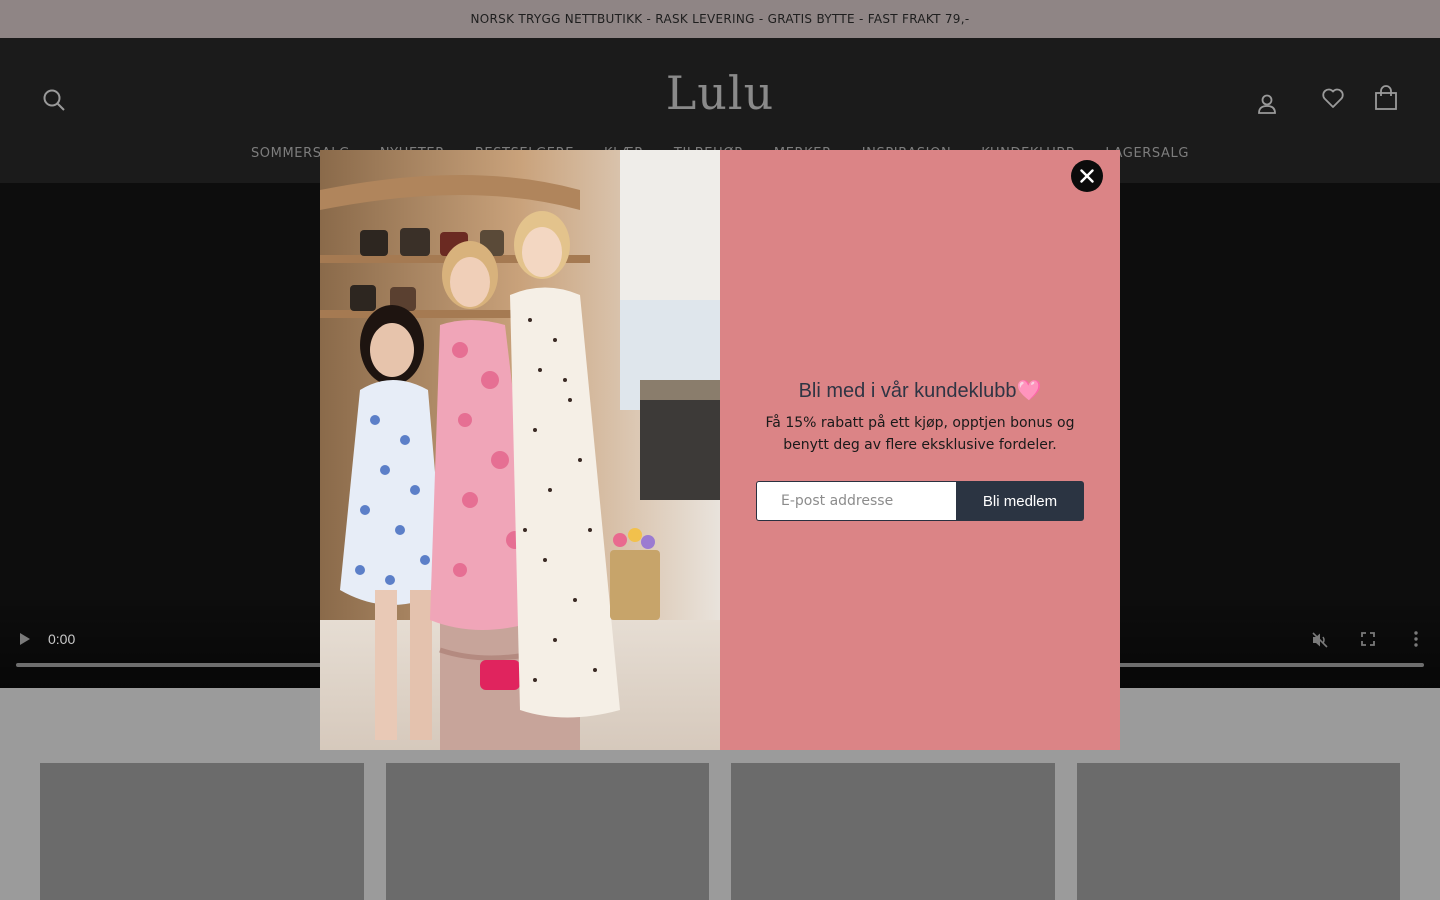 The height and width of the screenshot is (900, 1440). I want to click on search-icon, so click(54, 100).